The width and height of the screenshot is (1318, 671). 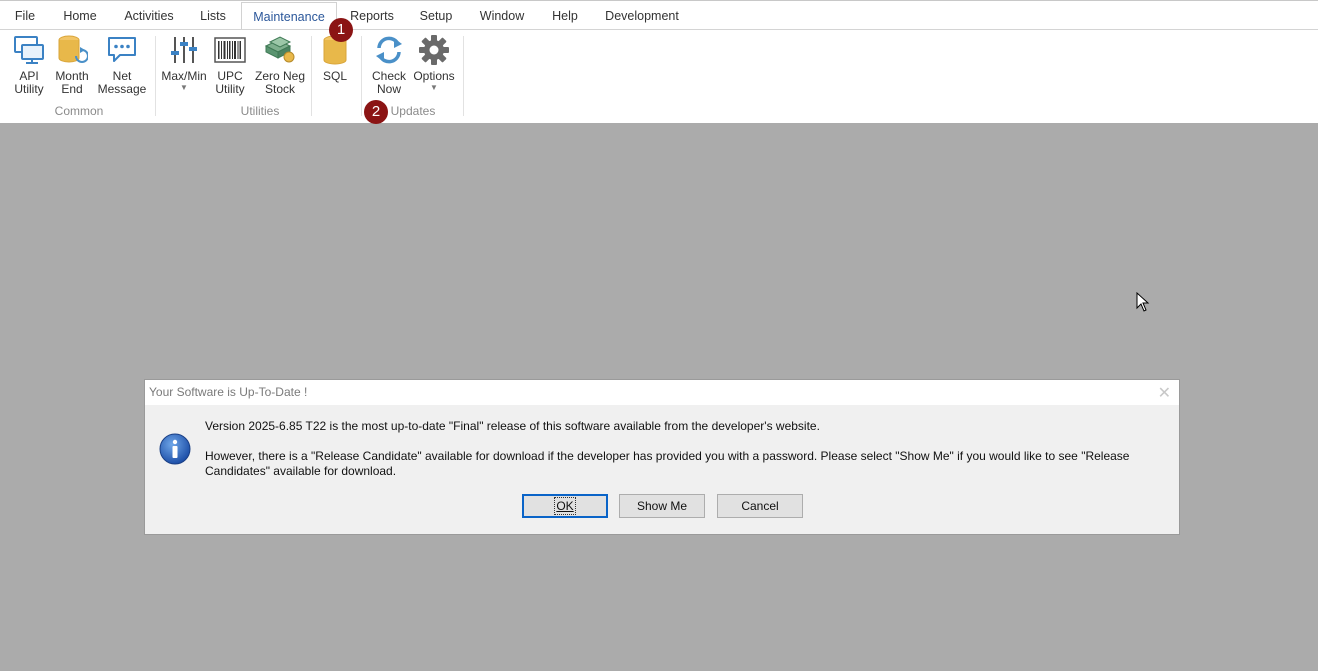 What do you see at coordinates (73, 49) in the screenshot?
I see `database-refresh-icon` at bounding box center [73, 49].